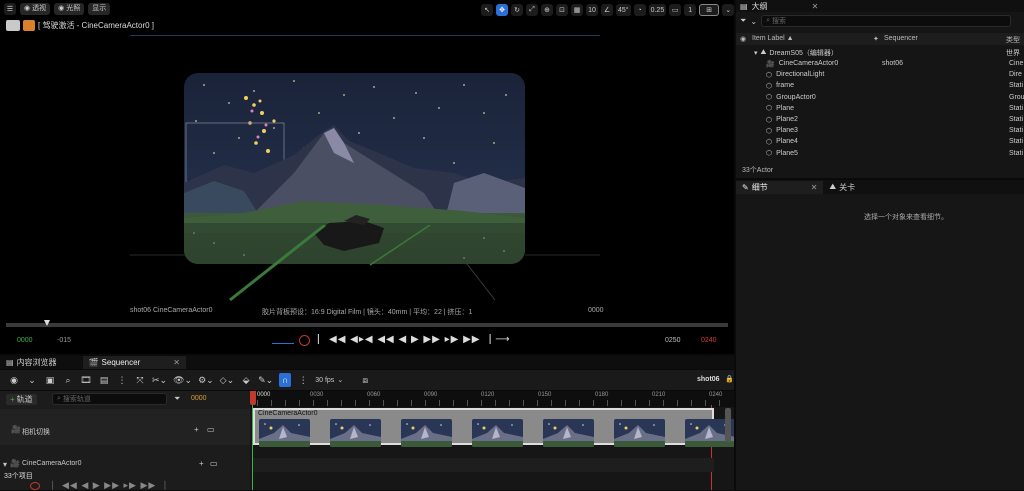 Image resolution: width=1024 pixels, height=491 pixels. What do you see at coordinates (623, 10) in the screenshot?
I see `angle-snap-value: 45°` at bounding box center [623, 10].